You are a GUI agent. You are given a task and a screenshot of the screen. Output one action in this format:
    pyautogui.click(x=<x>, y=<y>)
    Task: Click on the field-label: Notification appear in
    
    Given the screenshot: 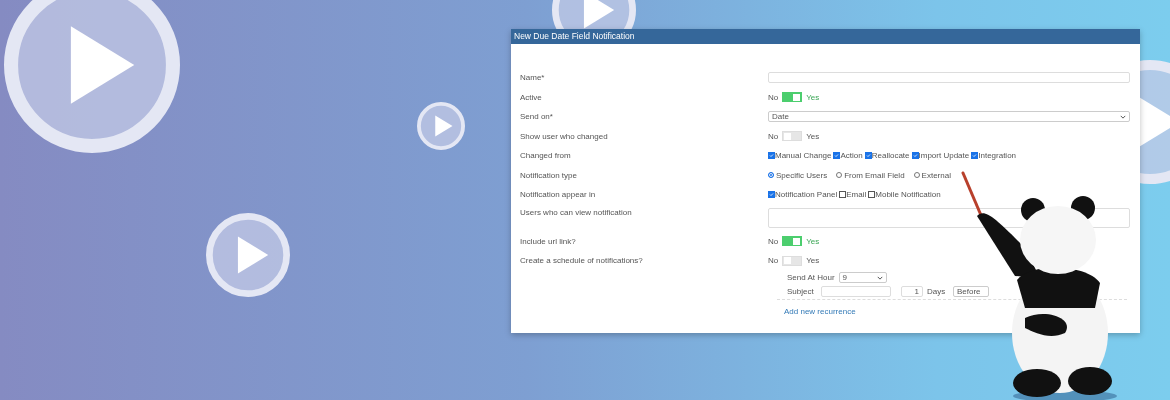 What is the action you would take?
    pyautogui.click(x=558, y=195)
    